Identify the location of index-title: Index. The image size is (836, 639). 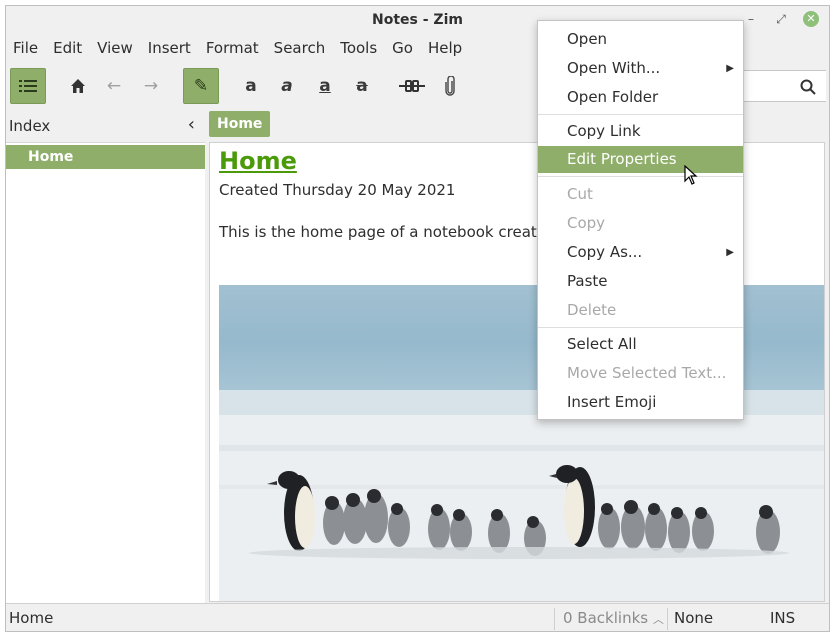
(30, 126).